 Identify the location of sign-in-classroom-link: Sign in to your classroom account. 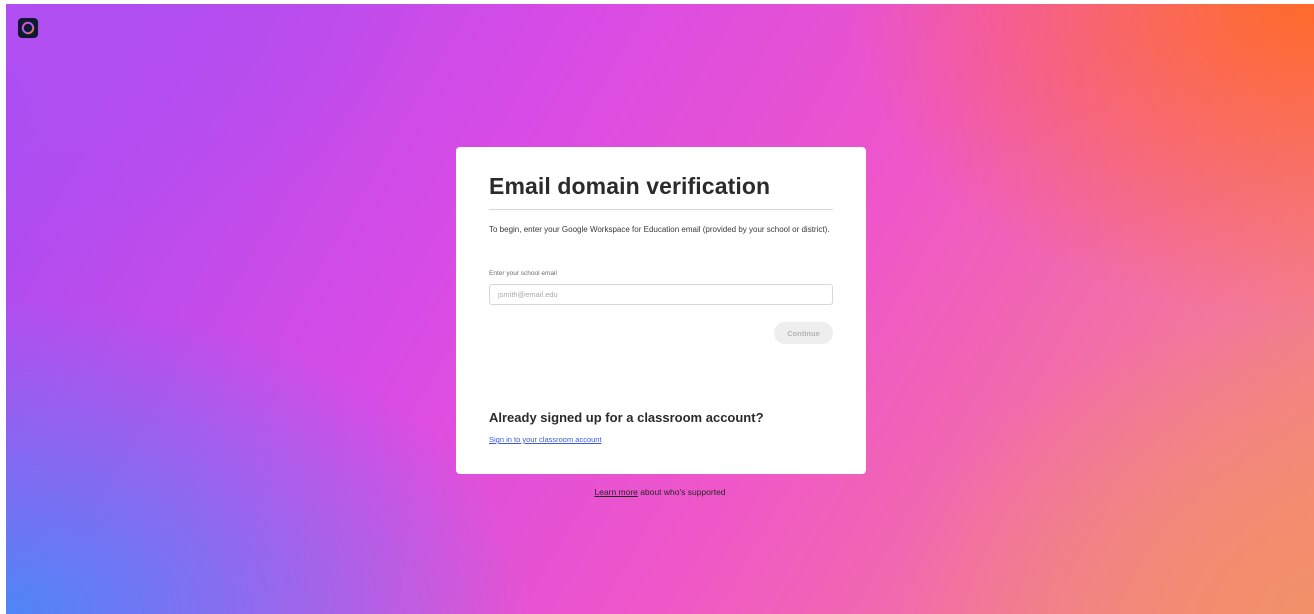
(545, 439).